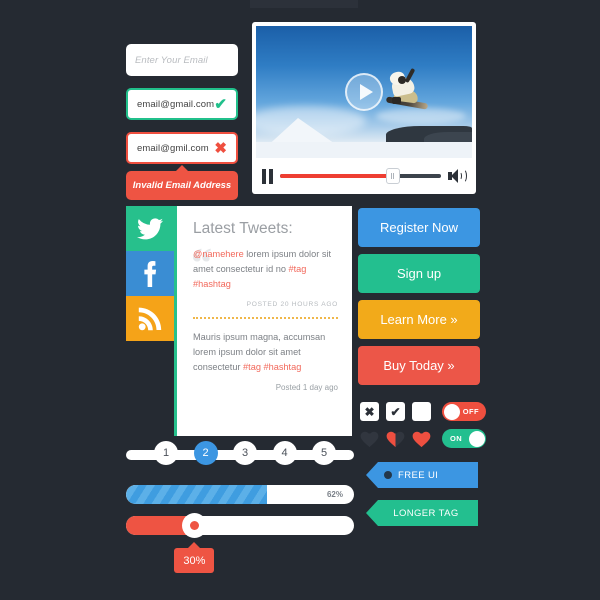  Describe the element at coordinates (324, 453) in the screenshot. I see `pagination-page-5: 5` at that location.